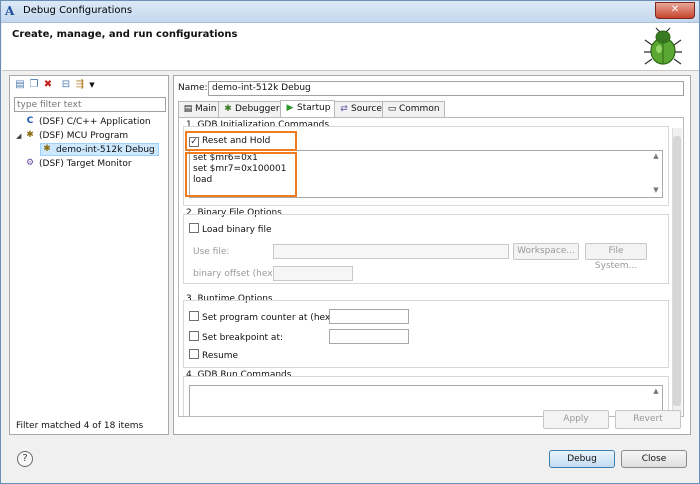 Image resolution: width=700 pixels, height=484 pixels. I want to click on resume-checkbox: Resume, so click(213, 355).